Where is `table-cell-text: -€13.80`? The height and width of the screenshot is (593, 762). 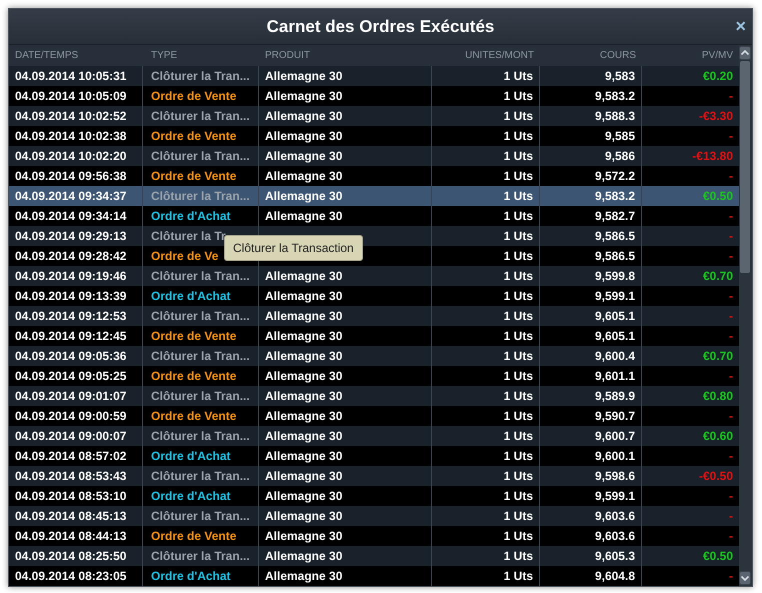
table-cell-text: -€13.80 is located at coordinates (712, 156).